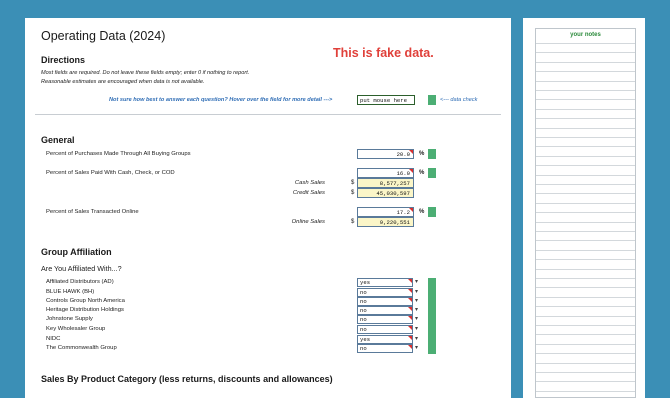 This screenshot has width=670, height=398. Describe the element at coordinates (85, 310) in the screenshot. I see `affiliation-label: Heritage Distribution Holdings` at that location.